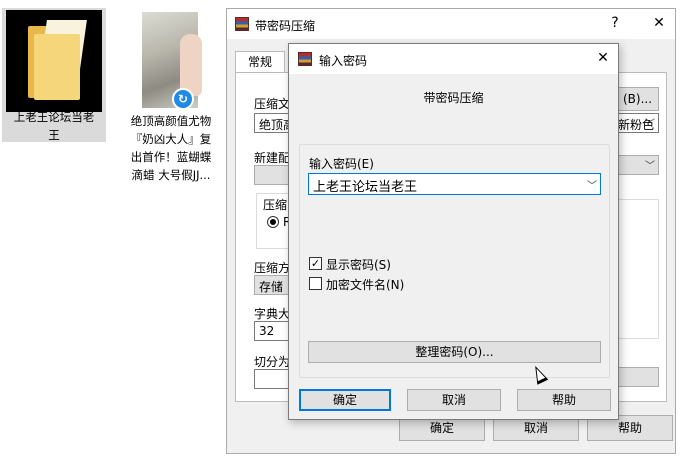 The width and height of the screenshot is (692, 461). I want to click on show-password-checkbox: ✓, so click(315, 263).